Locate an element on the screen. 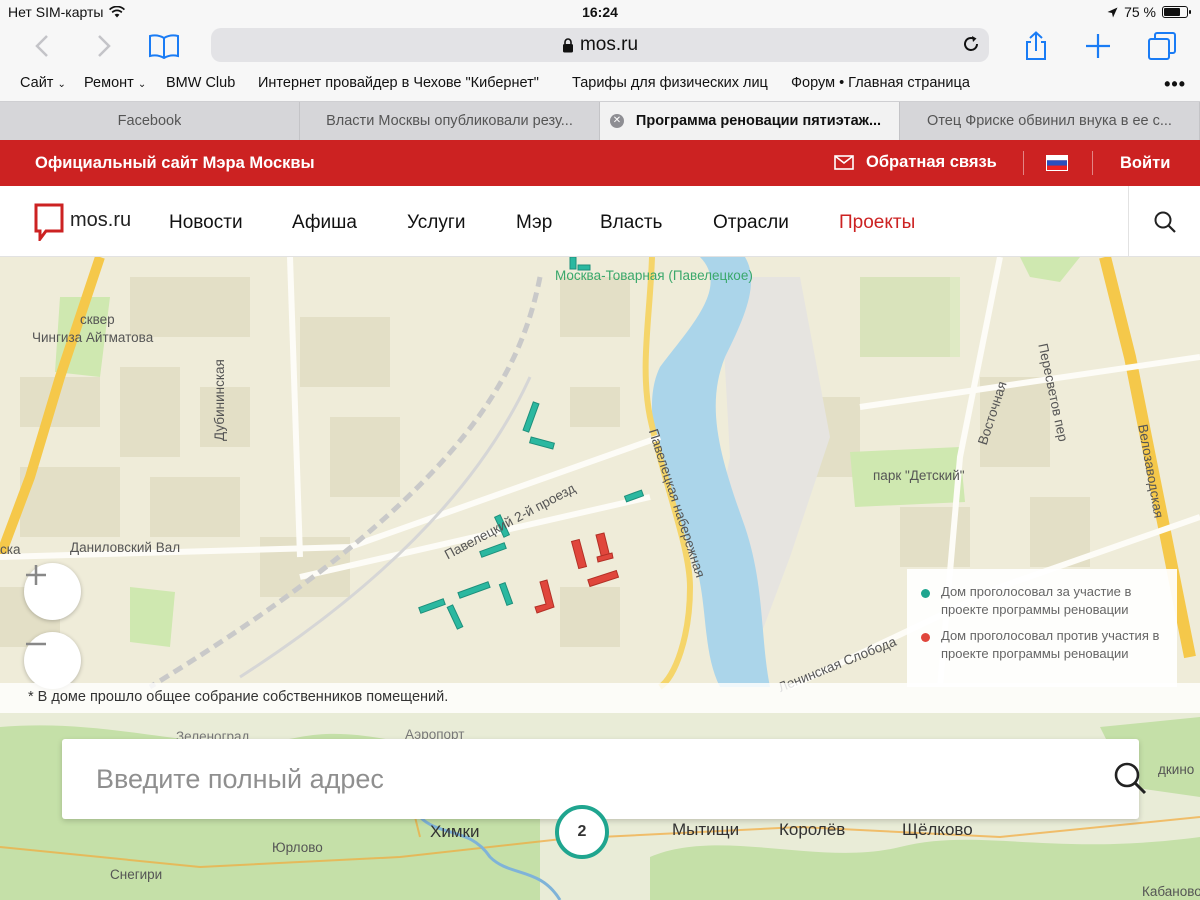  map-label-korolev: Королёв is located at coordinates (812, 829).